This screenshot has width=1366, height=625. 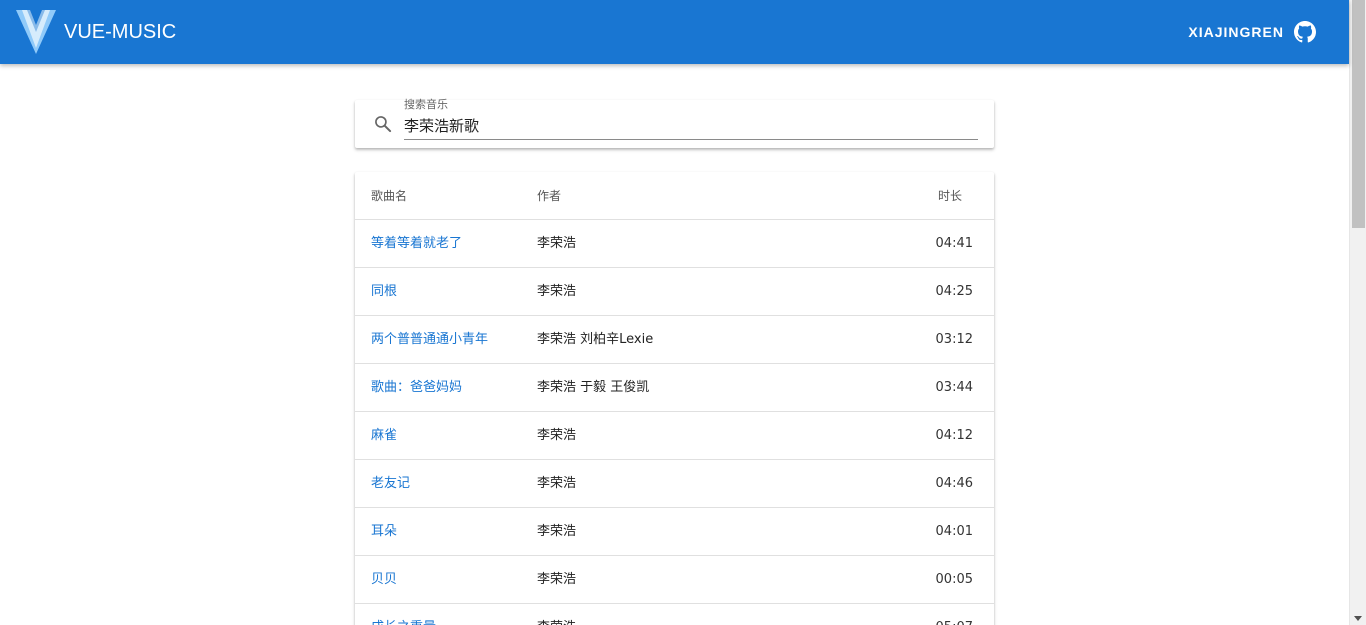 I want to click on table-row: 贝贝 李荣浩 00:05, so click(x=674, y=580).